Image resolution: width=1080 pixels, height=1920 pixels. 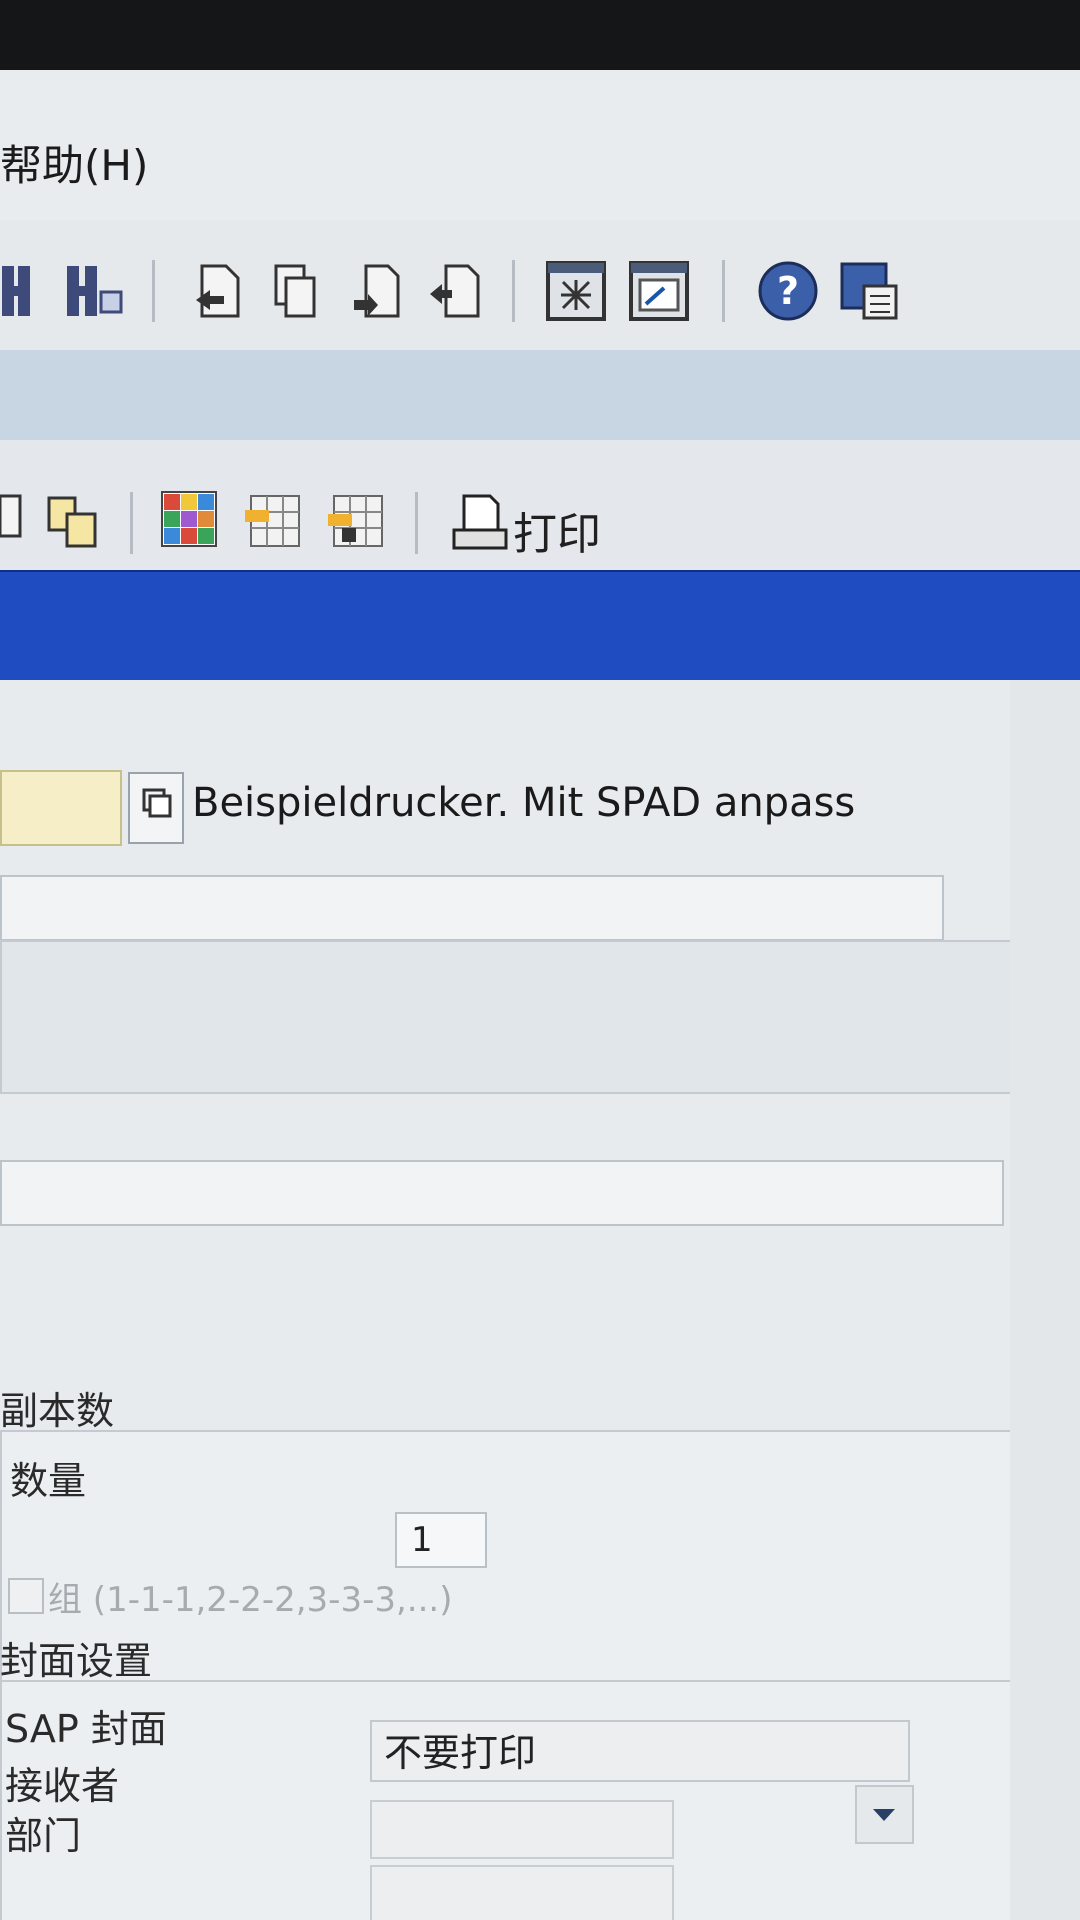 I want to click on quantity-input: 1, so click(x=441, y=1540).